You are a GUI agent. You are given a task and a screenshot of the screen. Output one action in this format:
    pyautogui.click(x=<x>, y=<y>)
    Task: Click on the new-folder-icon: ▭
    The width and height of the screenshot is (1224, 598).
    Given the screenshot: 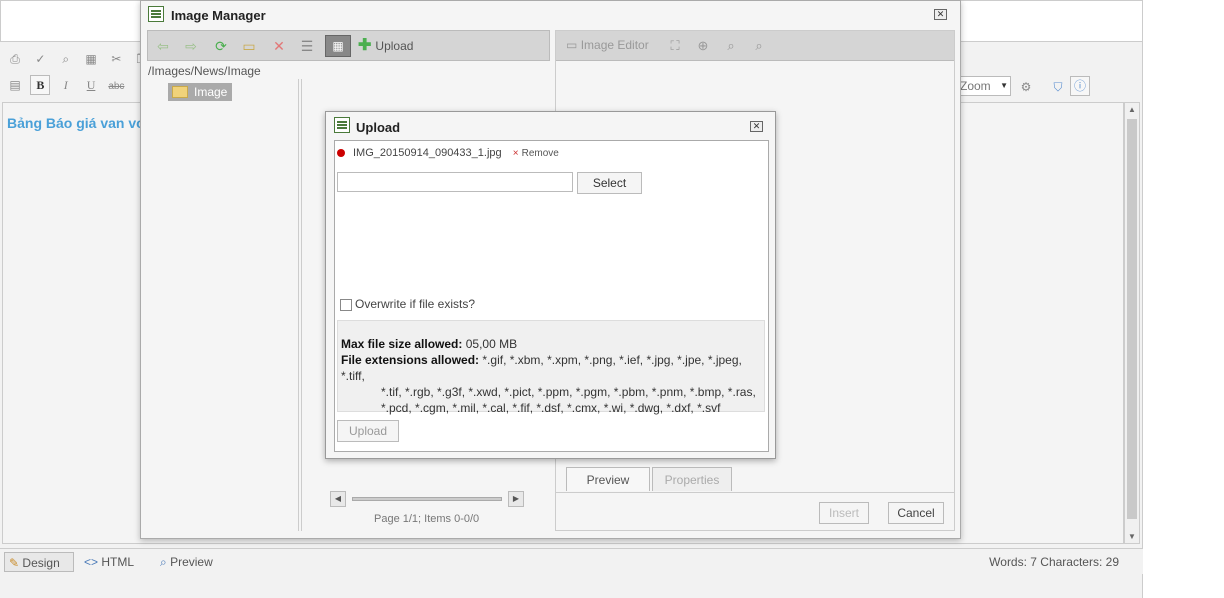 What is the action you would take?
    pyautogui.click(x=249, y=46)
    